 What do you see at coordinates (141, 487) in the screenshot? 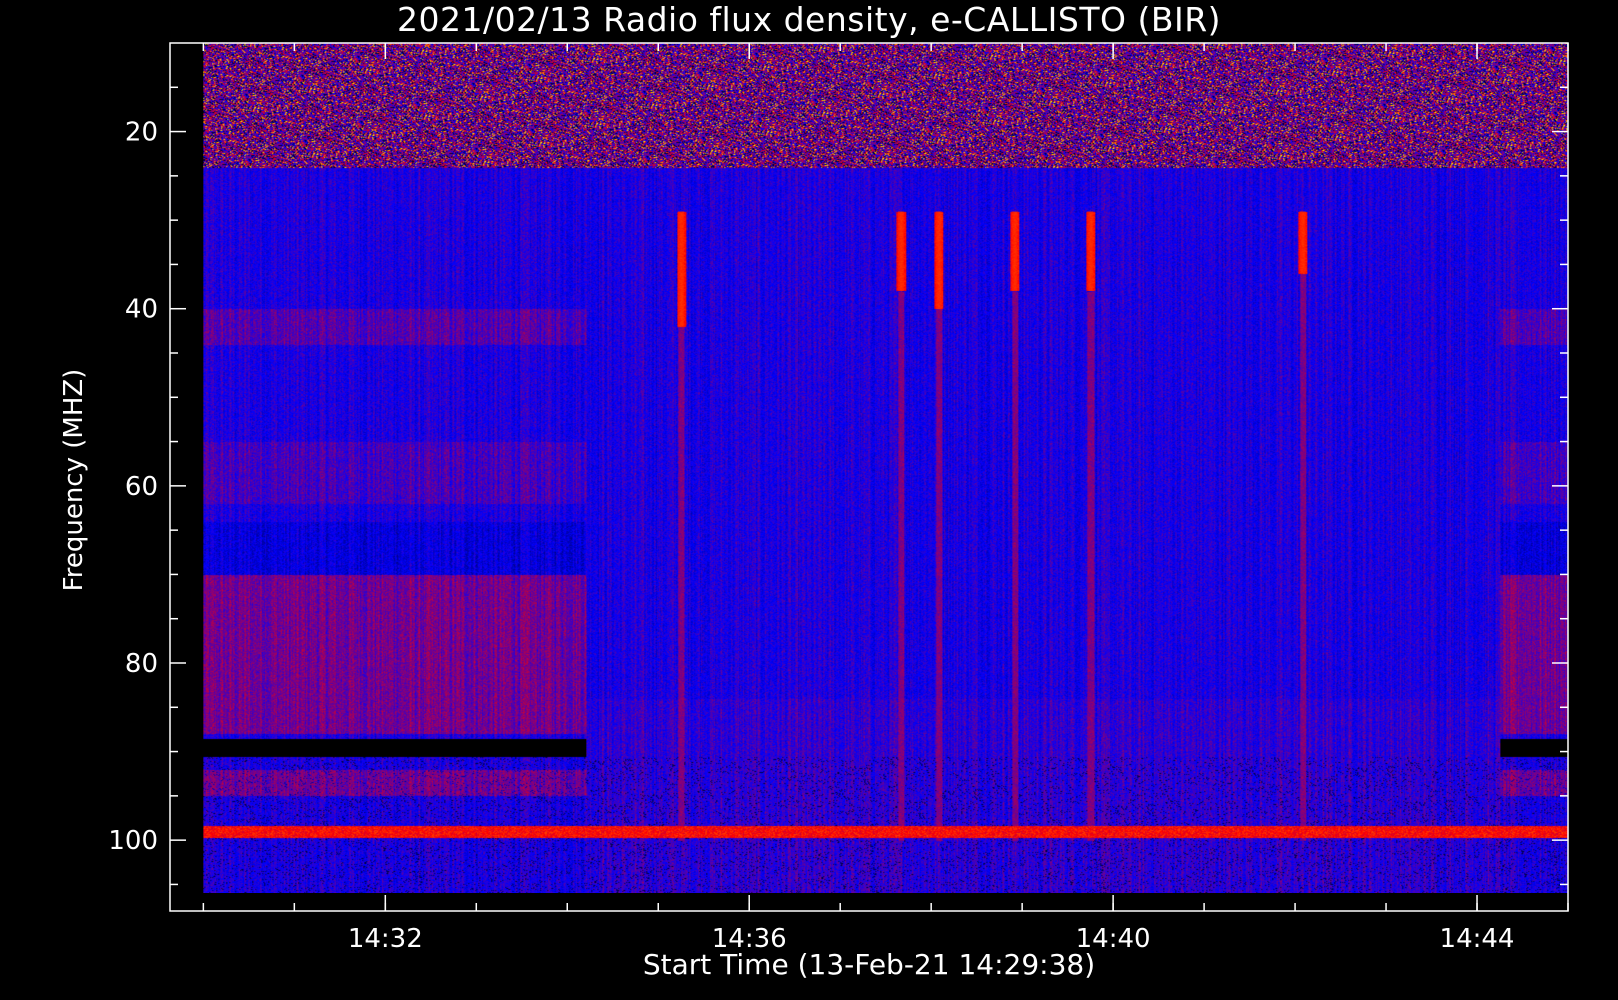
I see `y-tick-label: 60` at bounding box center [141, 487].